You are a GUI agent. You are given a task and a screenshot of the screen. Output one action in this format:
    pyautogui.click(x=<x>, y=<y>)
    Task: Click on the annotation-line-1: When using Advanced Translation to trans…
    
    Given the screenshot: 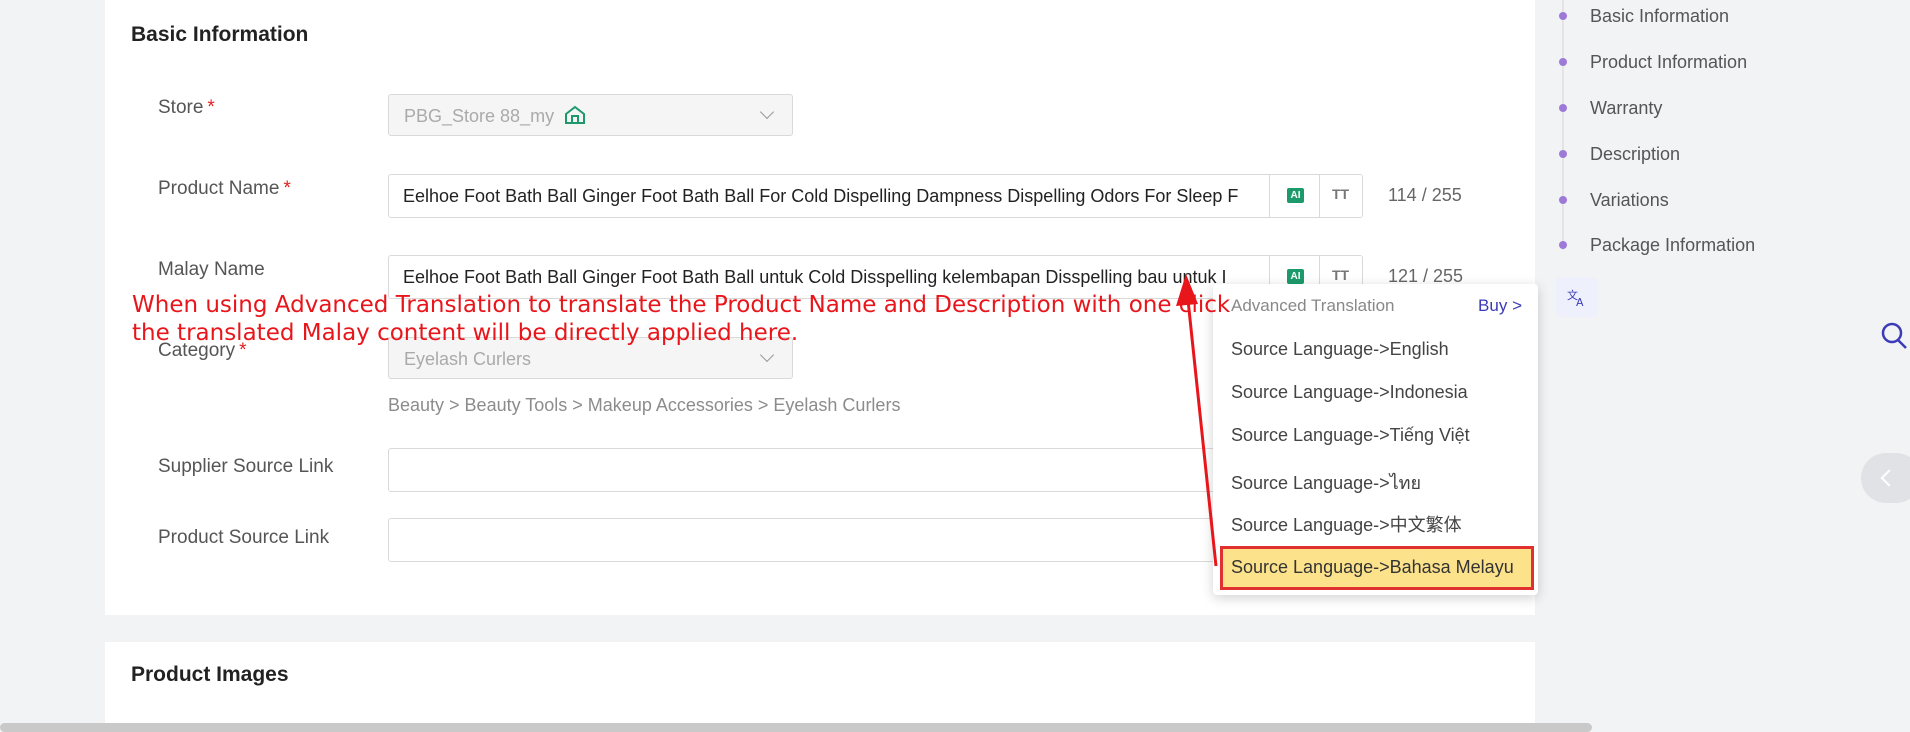 What is the action you would take?
    pyautogui.click(x=681, y=305)
    